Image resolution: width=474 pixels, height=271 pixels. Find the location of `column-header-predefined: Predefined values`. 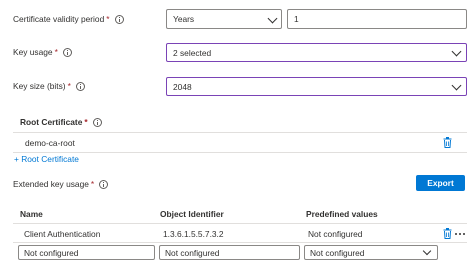

column-header-predefined: Predefined values is located at coordinates (342, 214).